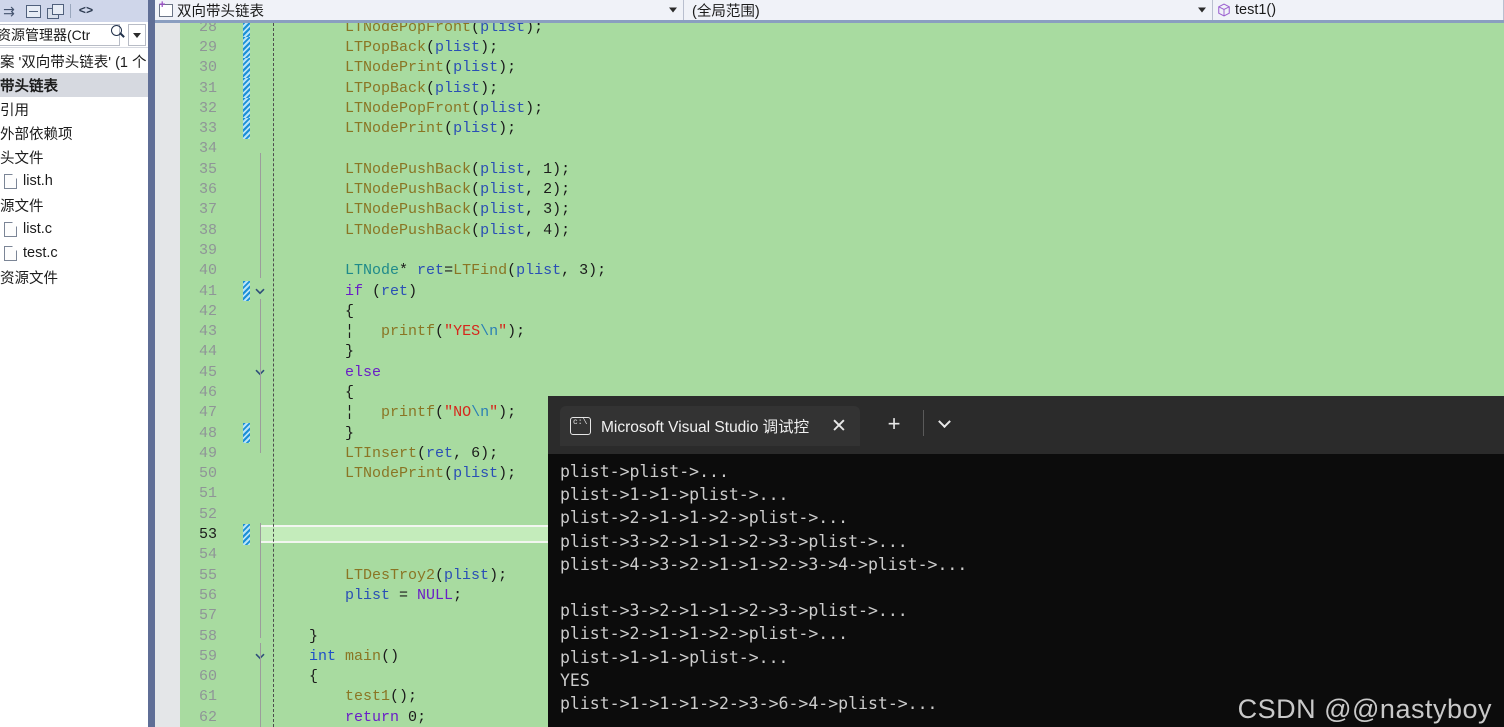 The width and height of the screenshot is (1504, 727). I want to click on code-line: 43 ¦ printf("YES\n");, so click(829, 331).